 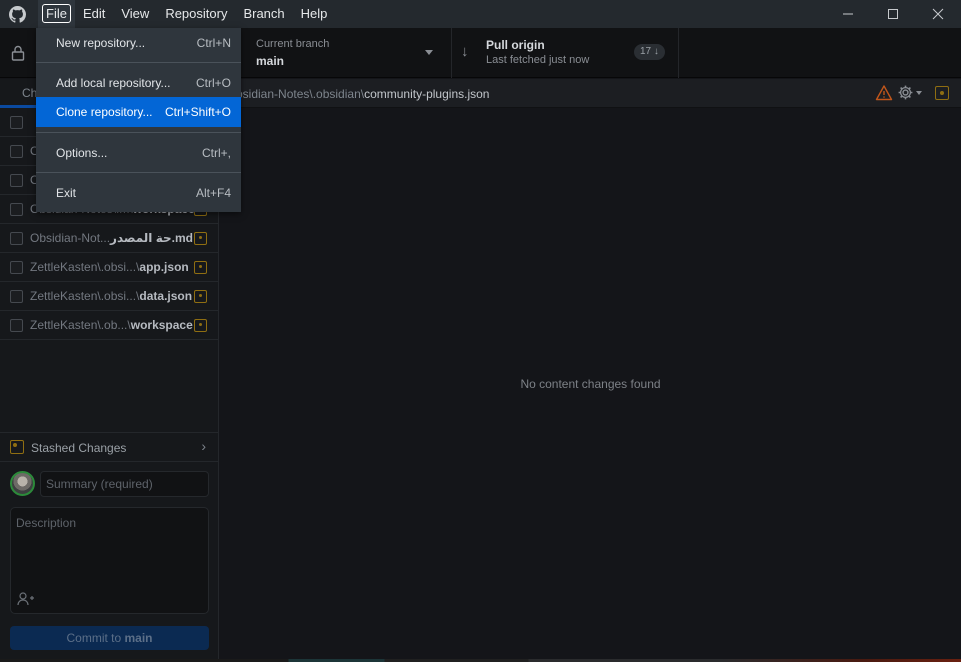 I want to click on file-list-item: ZettleKasten\.obsi...\data.json, so click(x=109, y=296).